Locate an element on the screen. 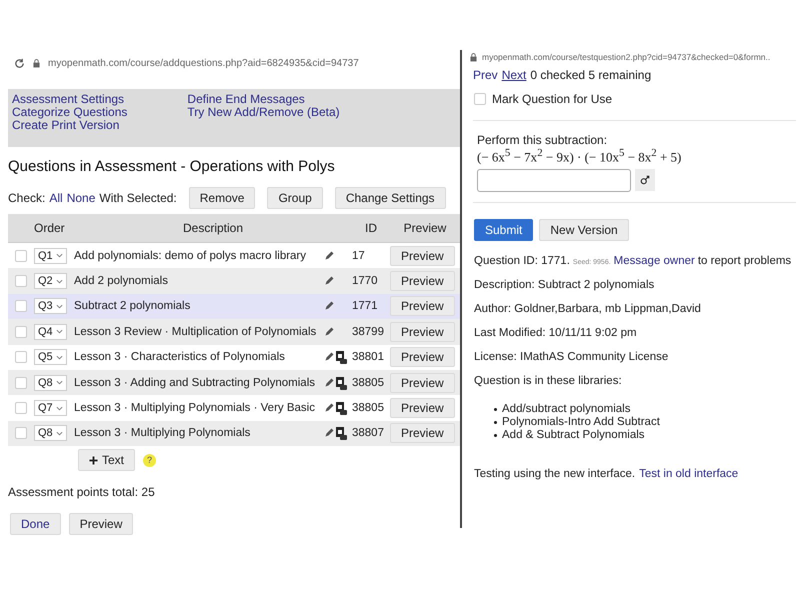 The image size is (800, 600). library-item: Add & Subtract Polynomials is located at coordinates (573, 435).